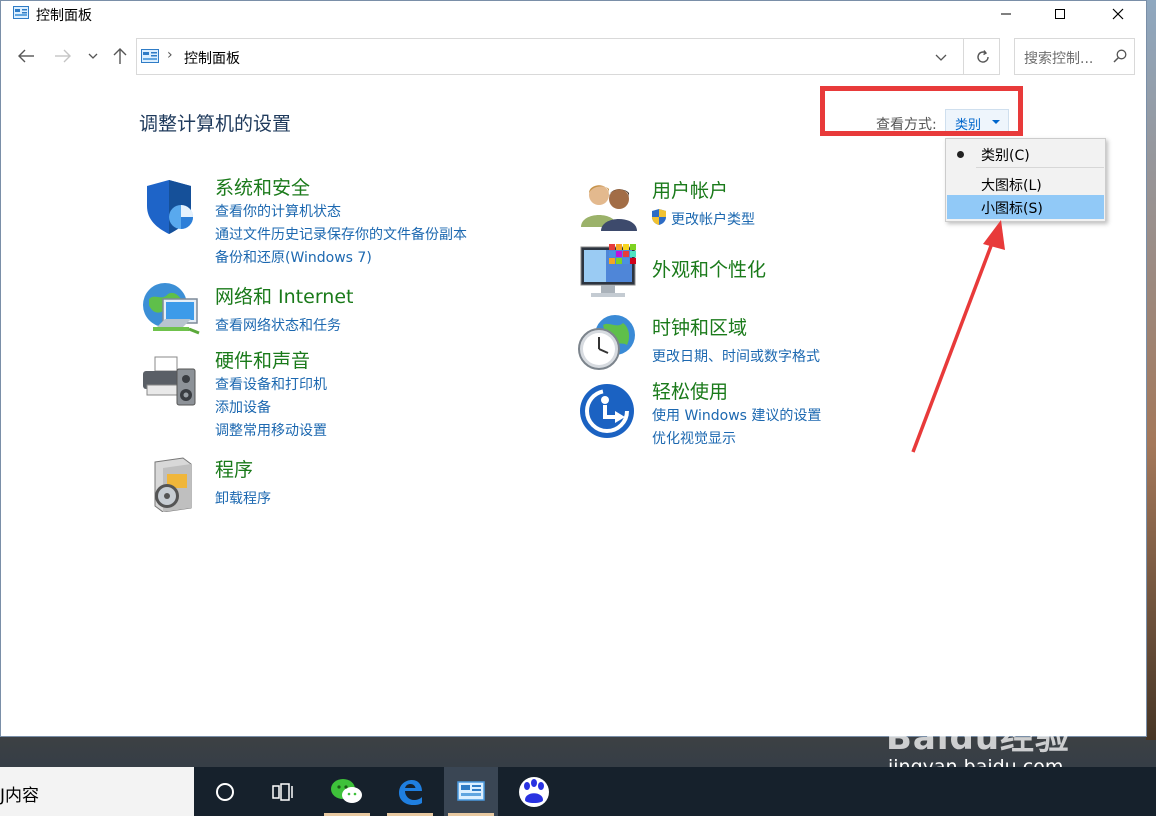 This screenshot has width=1156, height=816. I want to click on taskbar: J内容, so click(578, 791).